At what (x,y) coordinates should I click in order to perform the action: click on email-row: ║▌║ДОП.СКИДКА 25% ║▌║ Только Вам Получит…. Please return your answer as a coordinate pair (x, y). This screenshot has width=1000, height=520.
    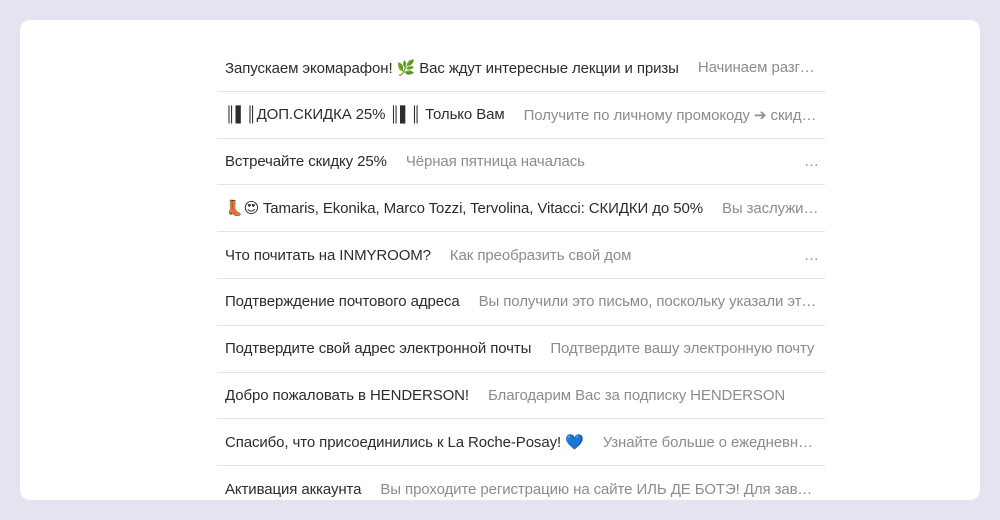
    Looking at the image, I should click on (521, 115).